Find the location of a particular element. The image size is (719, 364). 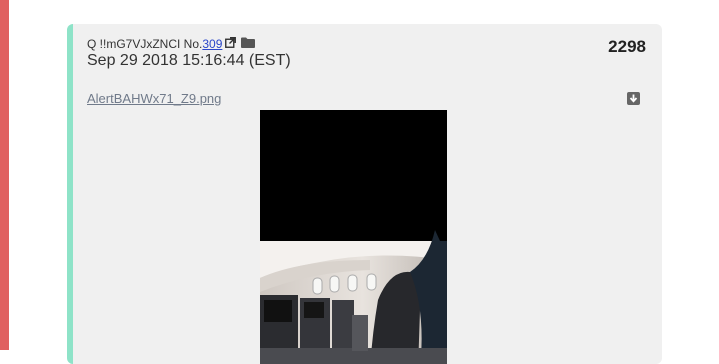

post-accent-bar is located at coordinates (70, 194).